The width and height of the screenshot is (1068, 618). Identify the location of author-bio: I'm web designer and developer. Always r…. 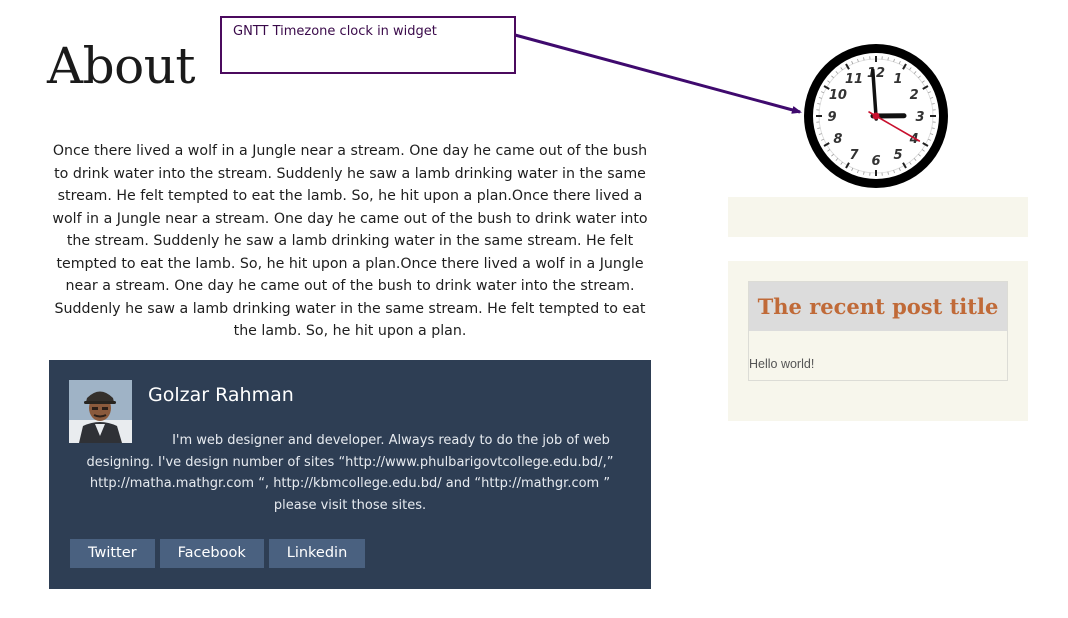
(350, 473).